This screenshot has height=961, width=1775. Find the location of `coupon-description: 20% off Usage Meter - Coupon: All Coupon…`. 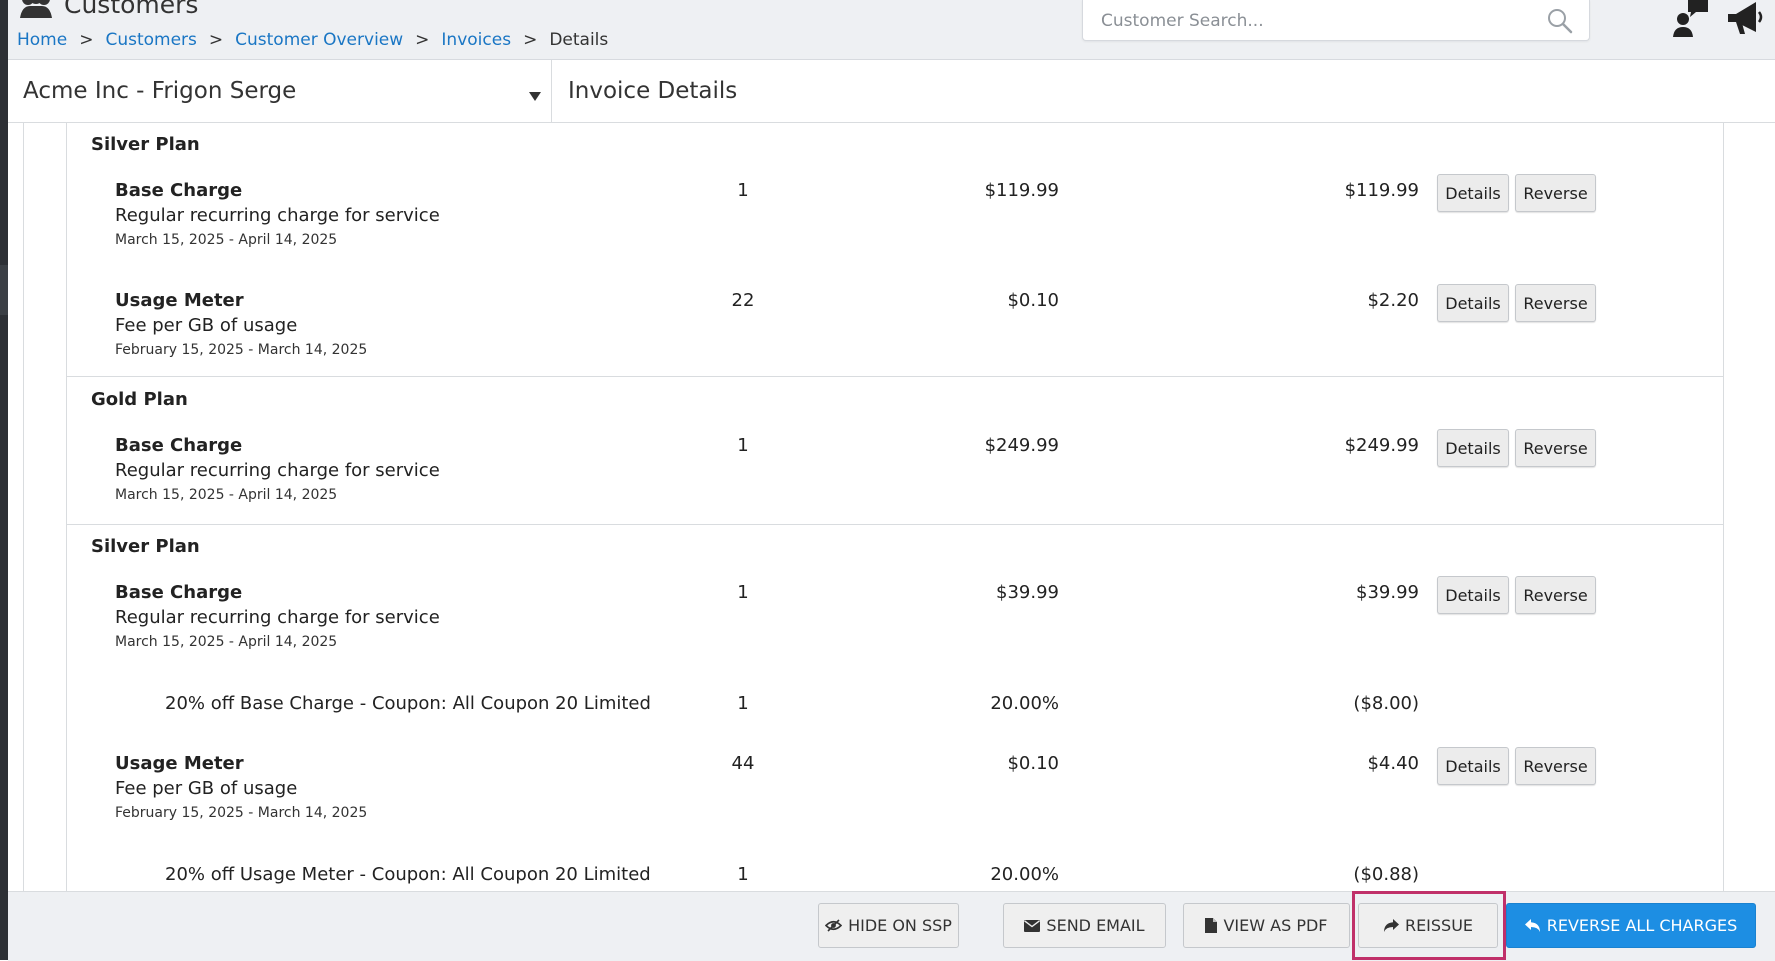

coupon-description: 20% off Usage Meter - Coupon: All Coupon… is located at coordinates (408, 874).